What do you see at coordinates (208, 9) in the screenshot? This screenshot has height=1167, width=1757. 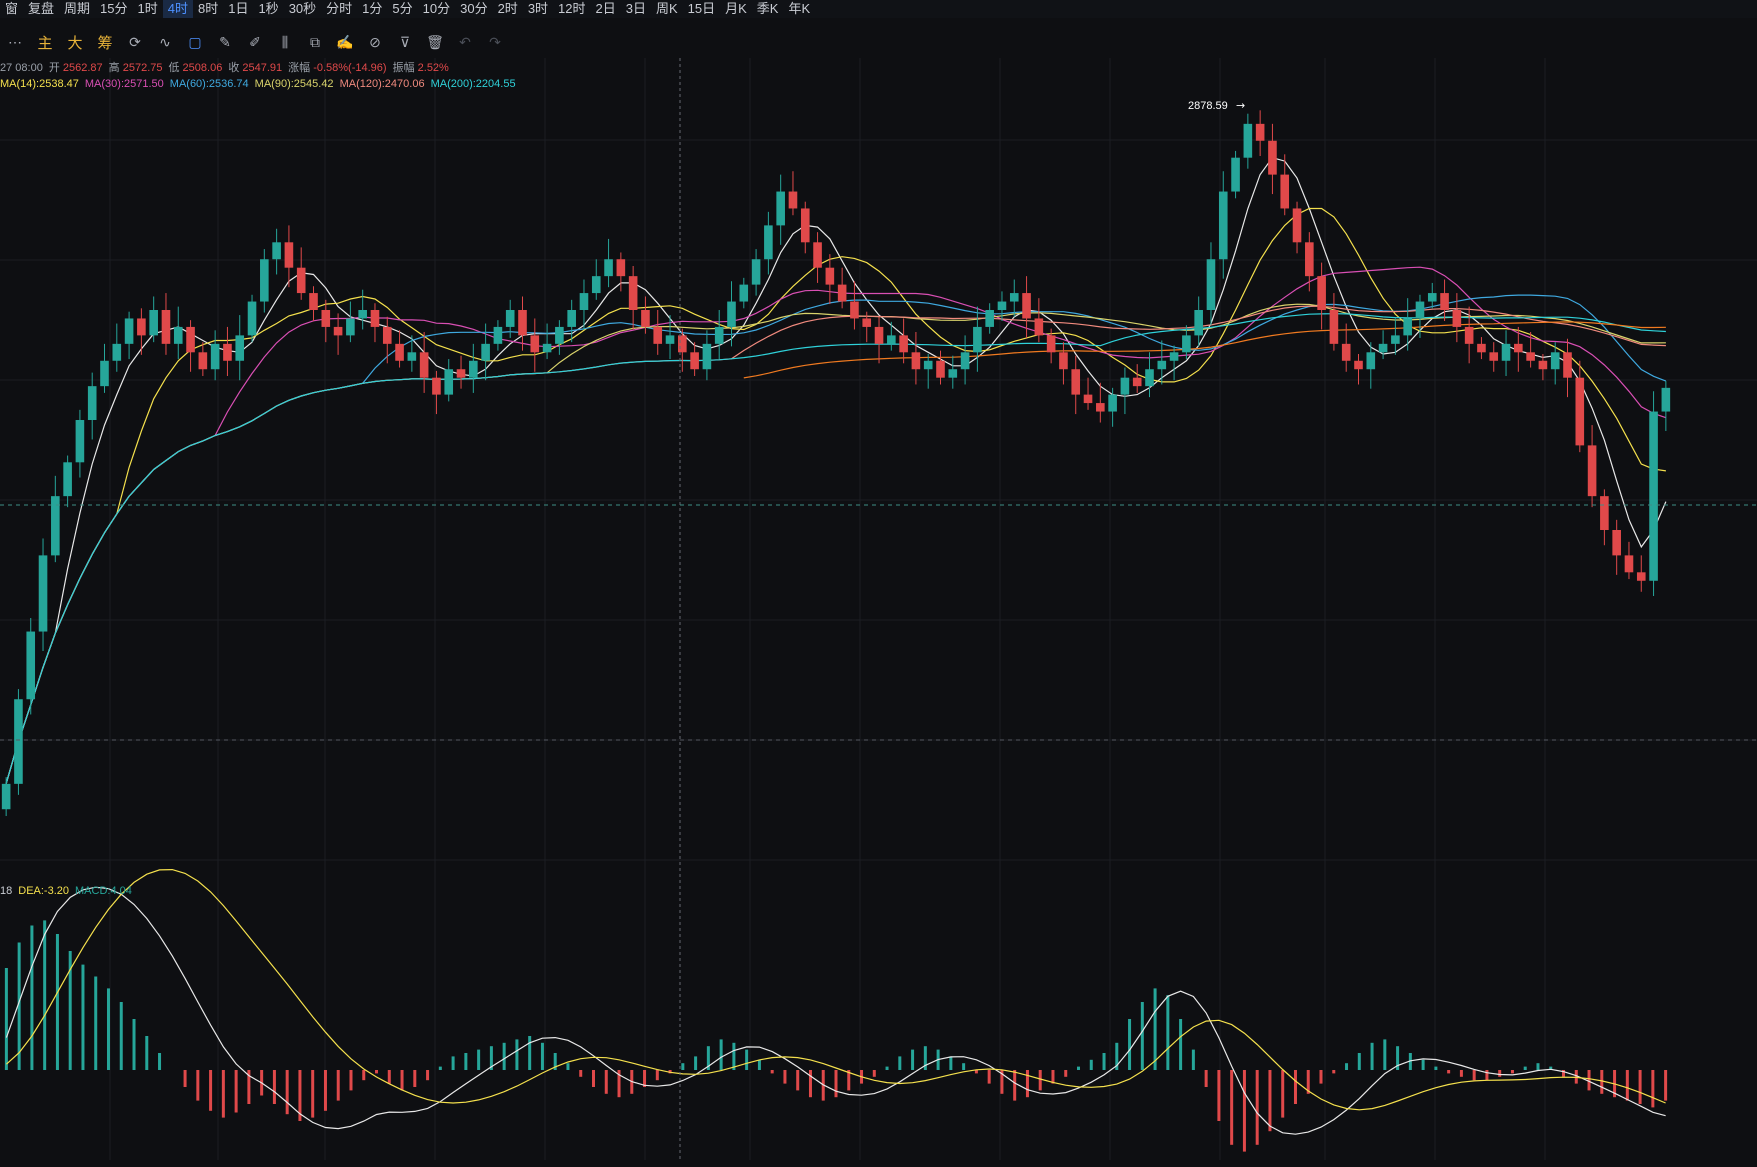 I see `period-item-6: 8时` at bounding box center [208, 9].